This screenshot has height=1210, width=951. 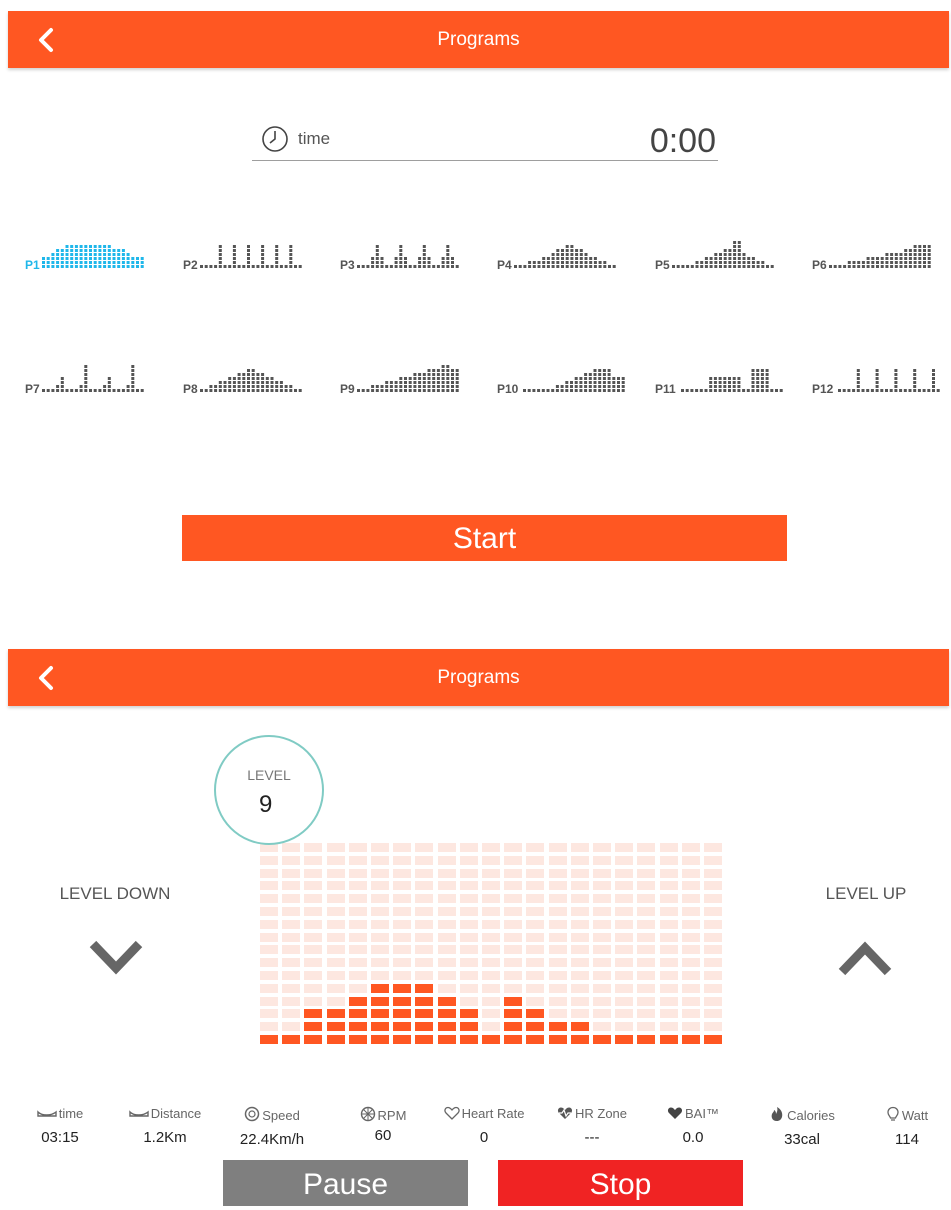 What do you see at coordinates (250, 367) in the screenshot?
I see `program-p8: P8` at bounding box center [250, 367].